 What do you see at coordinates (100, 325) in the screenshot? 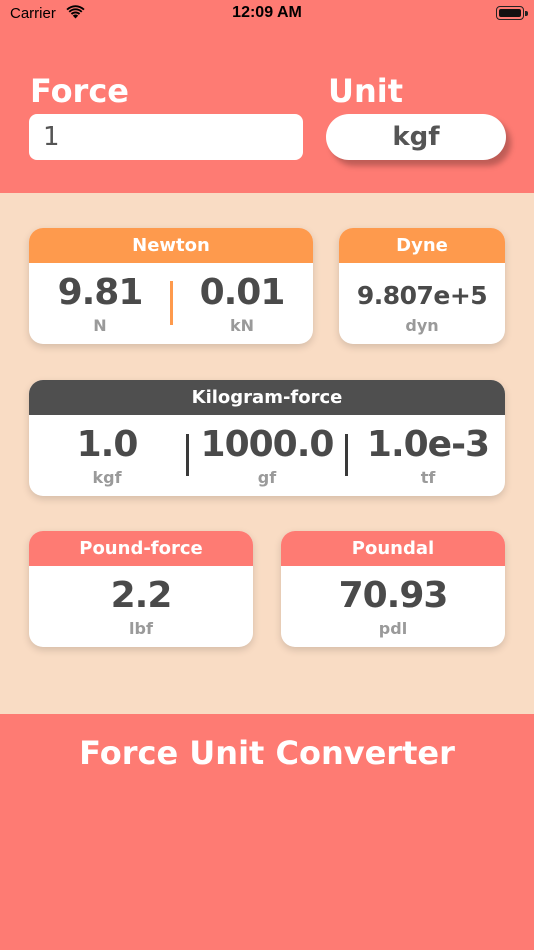
I see `newton-unit: N` at bounding box center [100, 325].